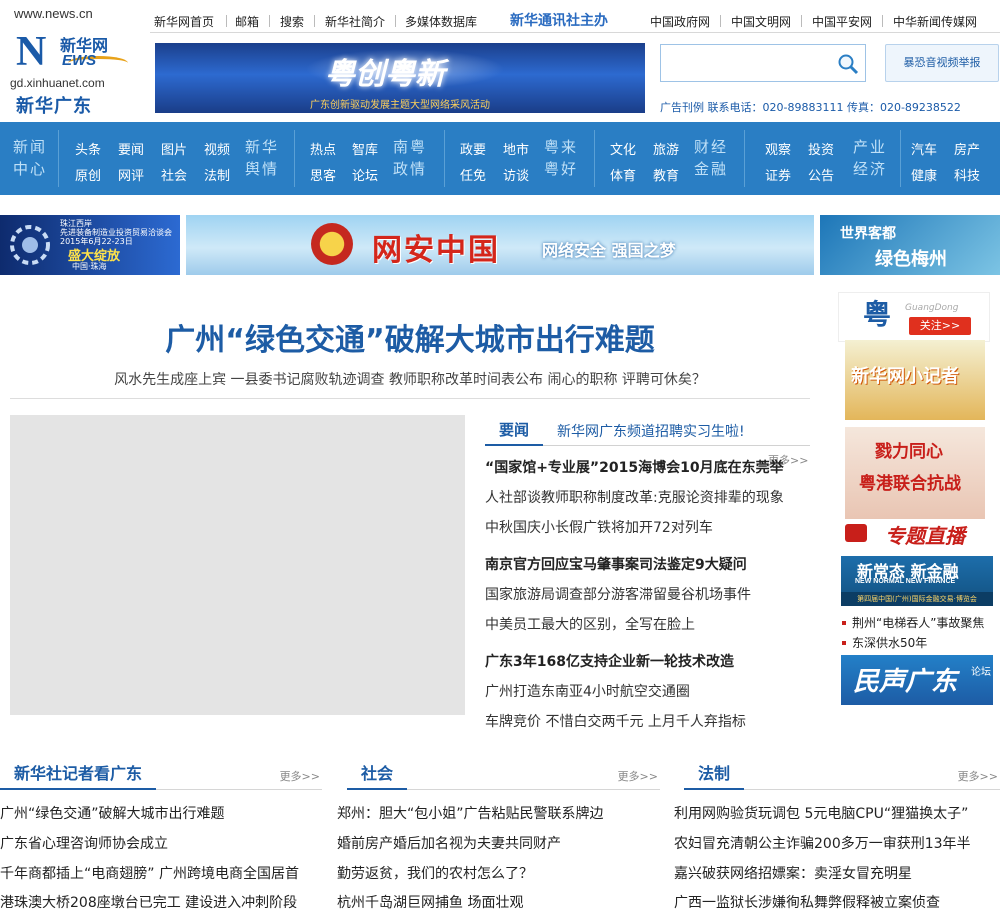 This screenshot has height=909, width=1000. What do you see at coordinates (870, 158) in the screenshot?
I see `nav-group-title-industry: 产业经济` at bounding box center [870, 158].